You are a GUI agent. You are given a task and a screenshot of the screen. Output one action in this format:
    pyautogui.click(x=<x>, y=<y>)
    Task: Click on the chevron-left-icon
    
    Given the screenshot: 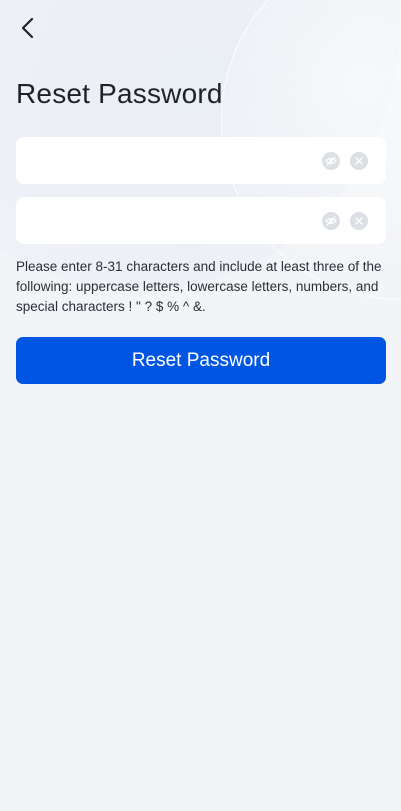 What is the action you would take?
    pyautogui.click(x=27, y=28)
    